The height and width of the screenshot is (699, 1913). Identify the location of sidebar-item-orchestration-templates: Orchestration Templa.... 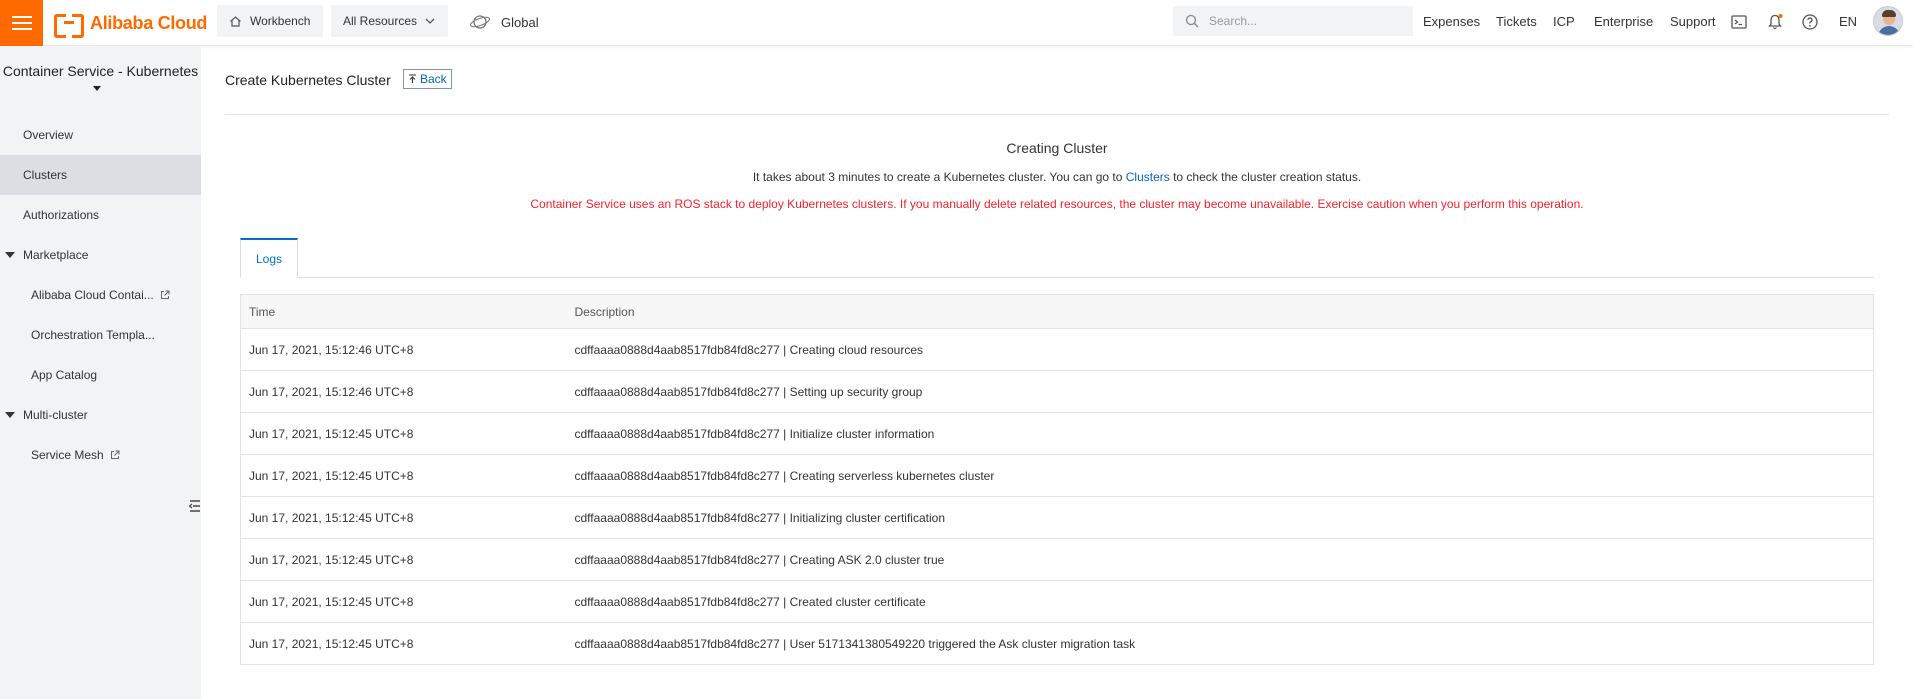
(100, 335).